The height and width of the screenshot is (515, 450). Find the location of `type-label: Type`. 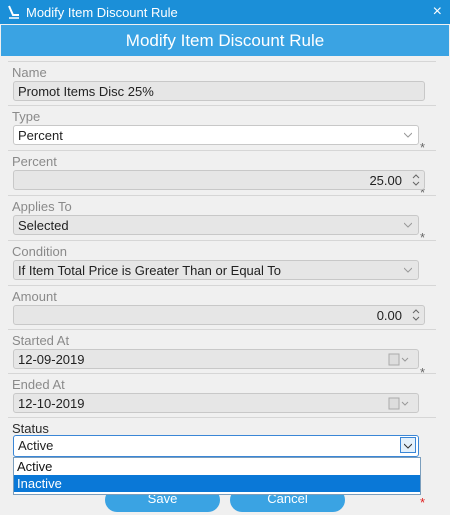

type-label: Type is located at coordinates (26, 116).